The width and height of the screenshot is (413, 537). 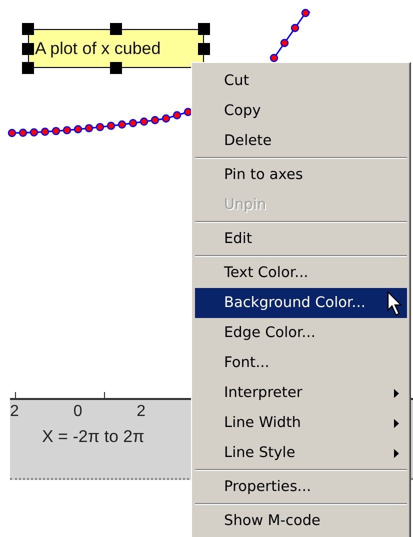 What do you see at coordinates (395, 304) in the screenshot?
I see `mouse-pointer-icon` at bounding box center [395, 304].